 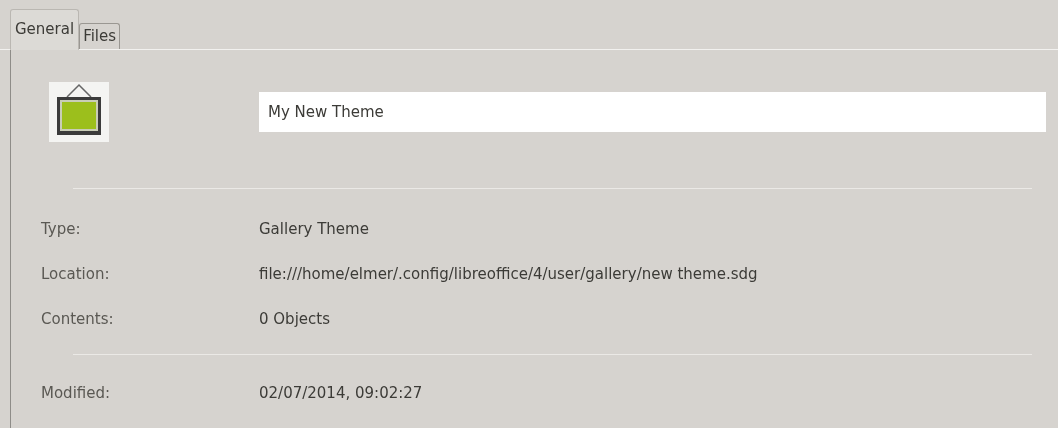 I want to click on property-value: file:///home/elmer/.config/libreoffice/4/user/gallery/new theme.sdg, so click(x=508, y=275).